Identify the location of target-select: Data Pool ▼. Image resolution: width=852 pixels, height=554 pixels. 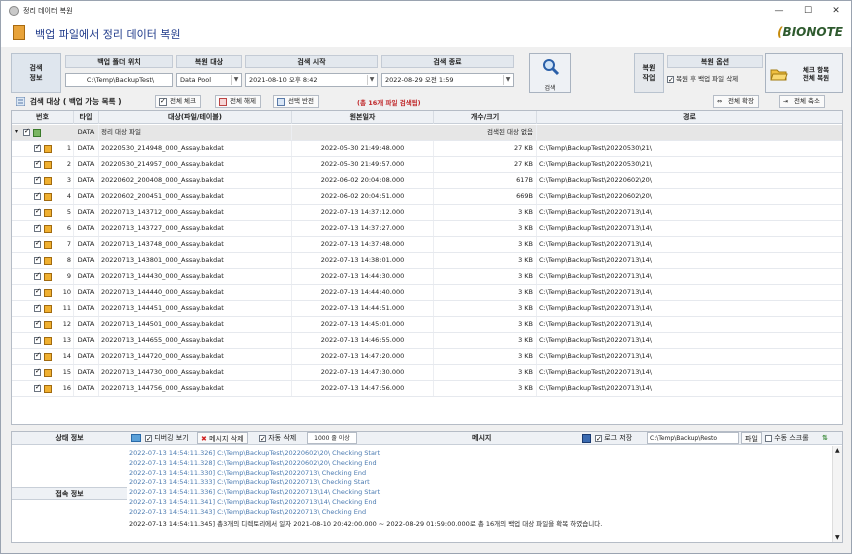
(209, 80).